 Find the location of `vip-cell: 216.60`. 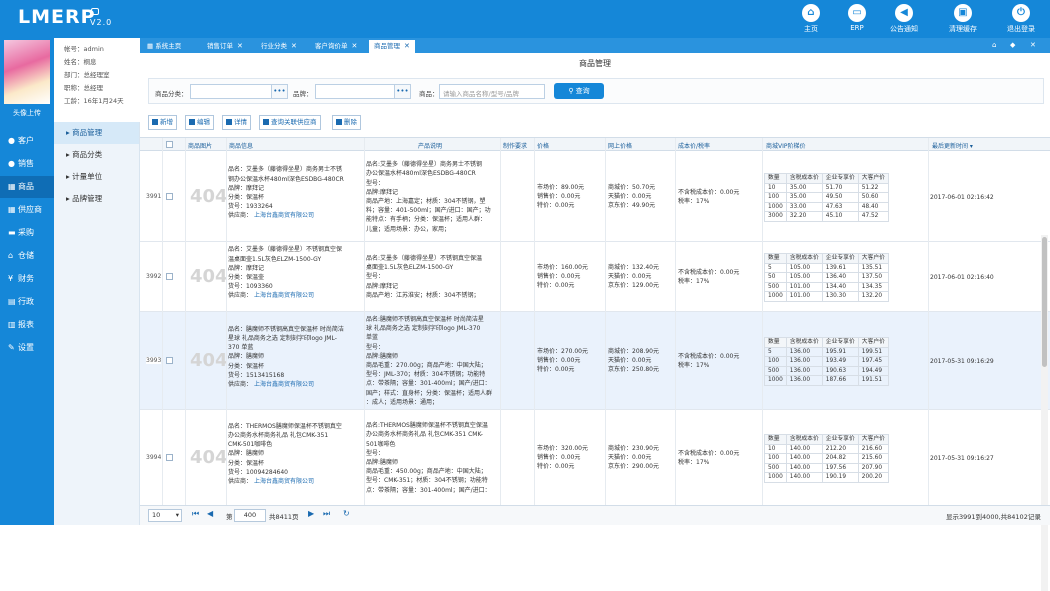

vip-cell: 216.60 is located at coordinates (873, 448).